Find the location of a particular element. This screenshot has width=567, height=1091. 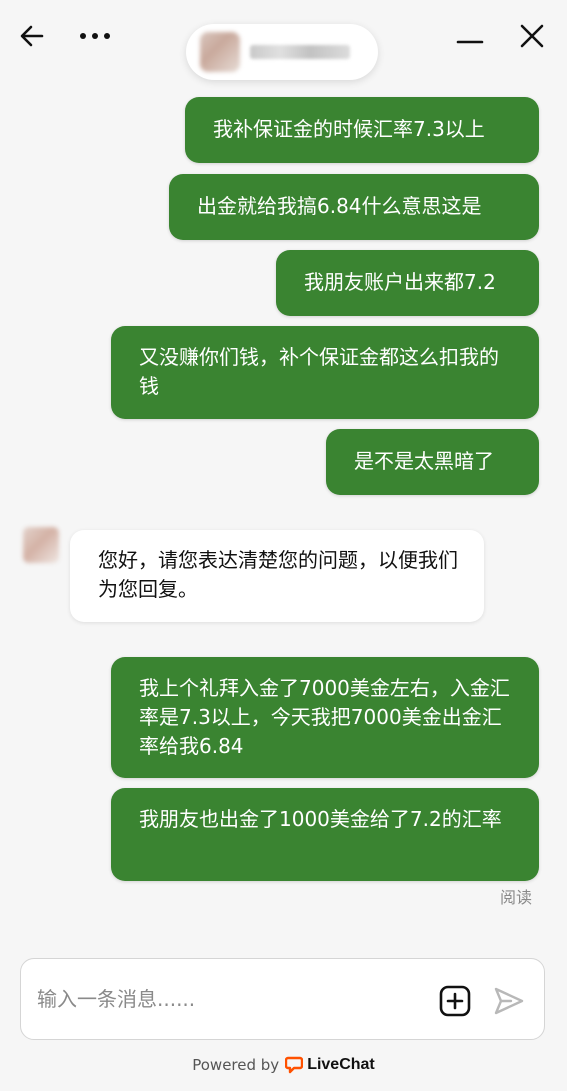

agent-avatar is located at coordinates (41, 545).